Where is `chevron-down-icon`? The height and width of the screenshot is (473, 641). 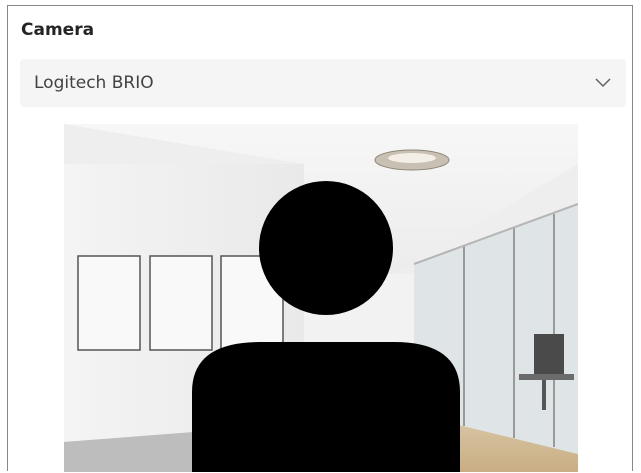
chevron-down-icon is located at coordinates (603, 83).